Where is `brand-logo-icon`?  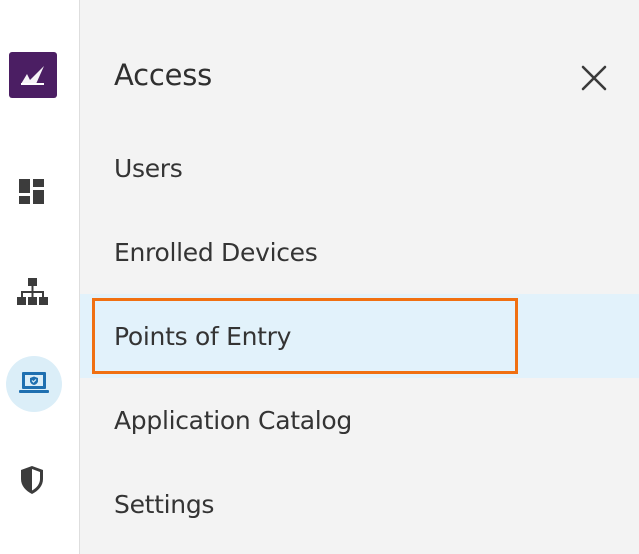 brand-logo-icon is located at coordinates (33, 75).